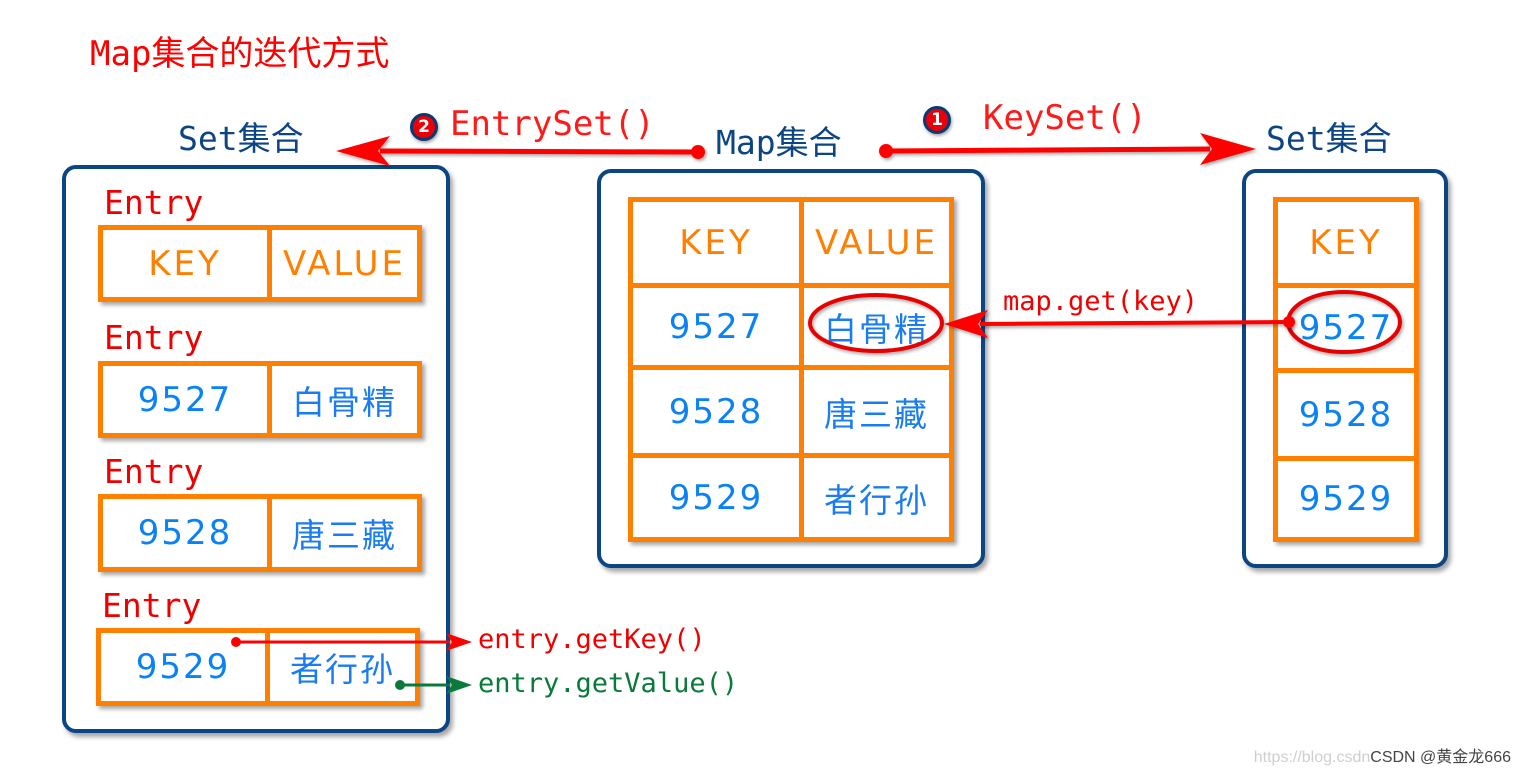  Describe the element at coordinates (1329, 138) in the screenshot. I see `key-set-label: Set集合` at that location.